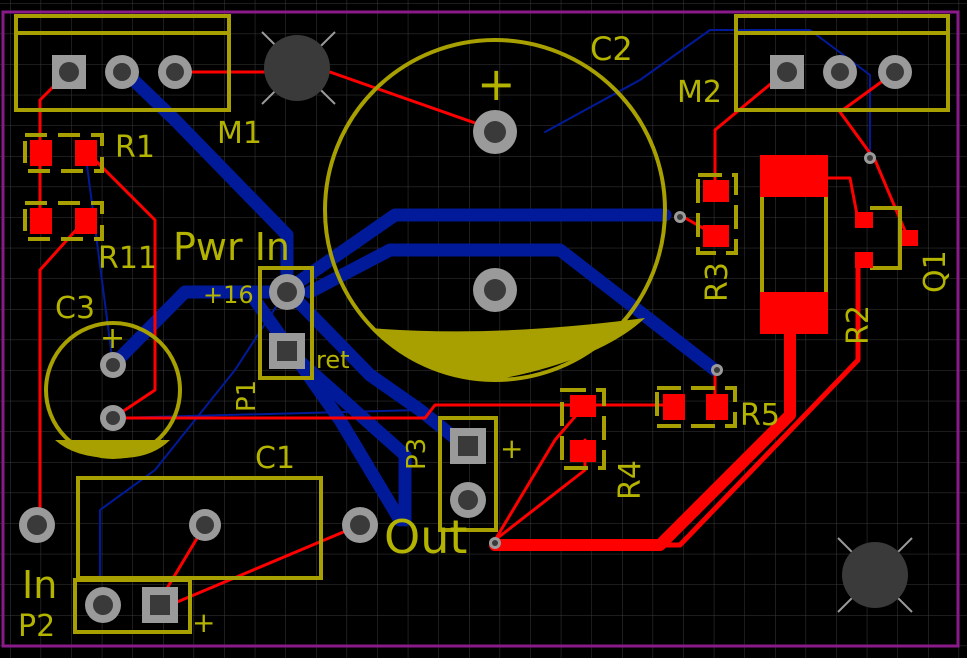 Image resolution: width=967 pixels, height=658 pixels. What do you see at coordinates (39, 585) in the screenshot?
I see `label-in: In` at bounding box center [39, 585].